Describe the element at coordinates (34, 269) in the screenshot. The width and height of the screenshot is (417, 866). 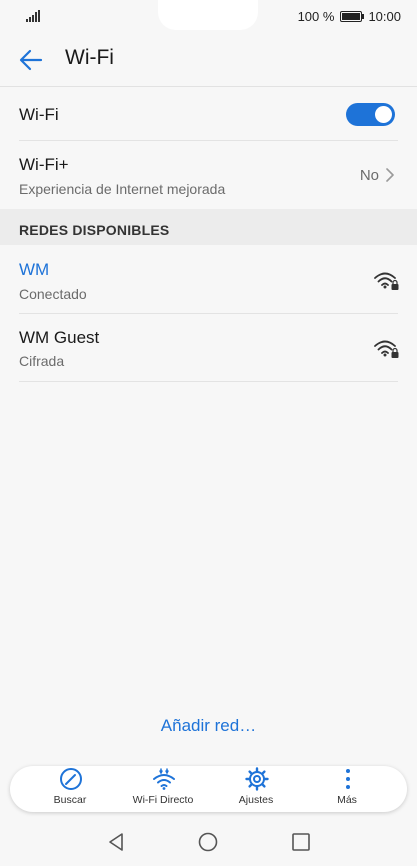
I see `network-name: WM` at that location.